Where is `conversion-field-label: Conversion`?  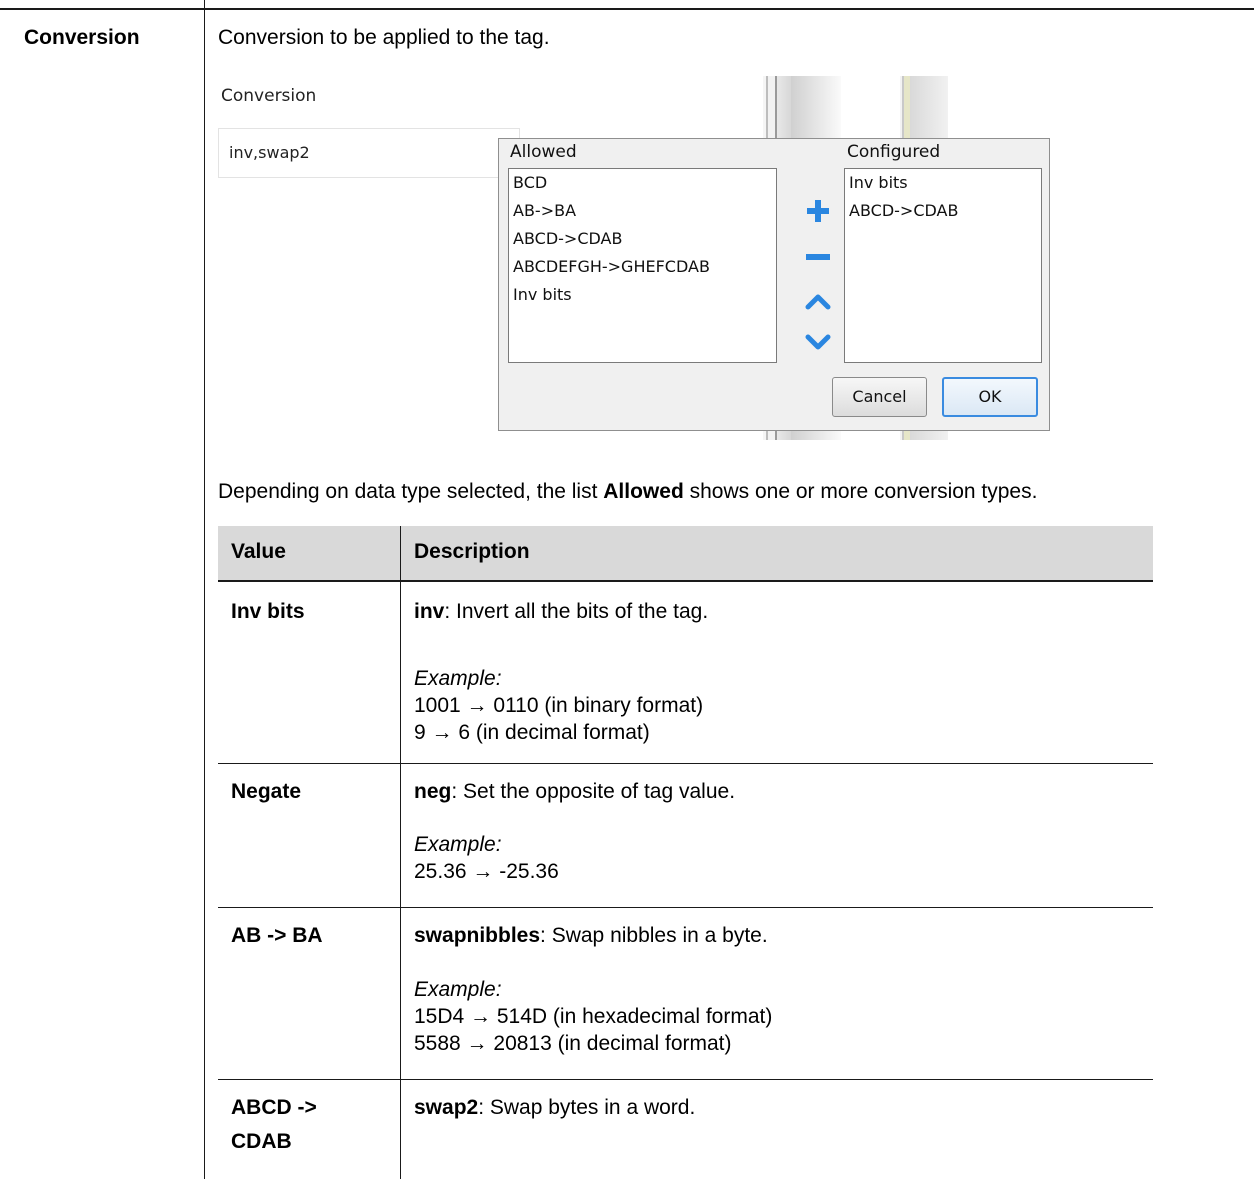 conversion-field-label: Conversion is located at coordinates (269, 96).